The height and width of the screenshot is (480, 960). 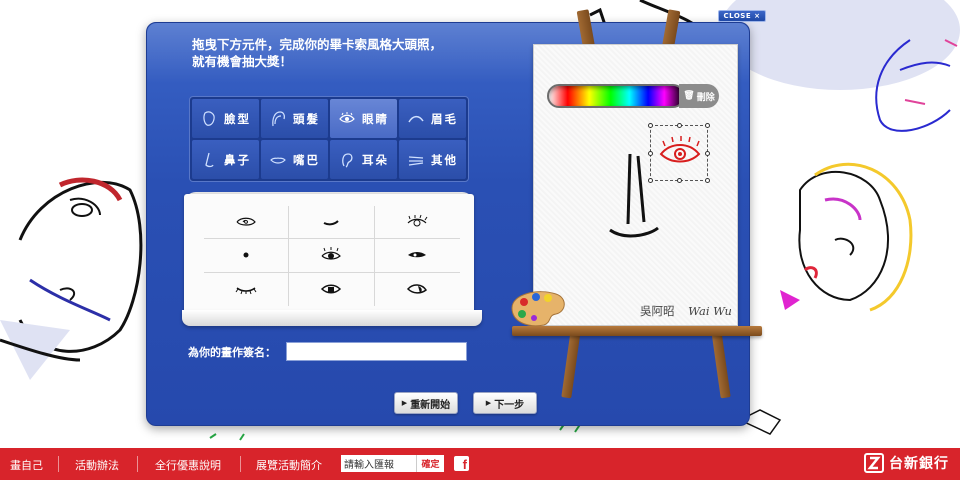 I want to click on hair-icon, so click(x=278, y=118).